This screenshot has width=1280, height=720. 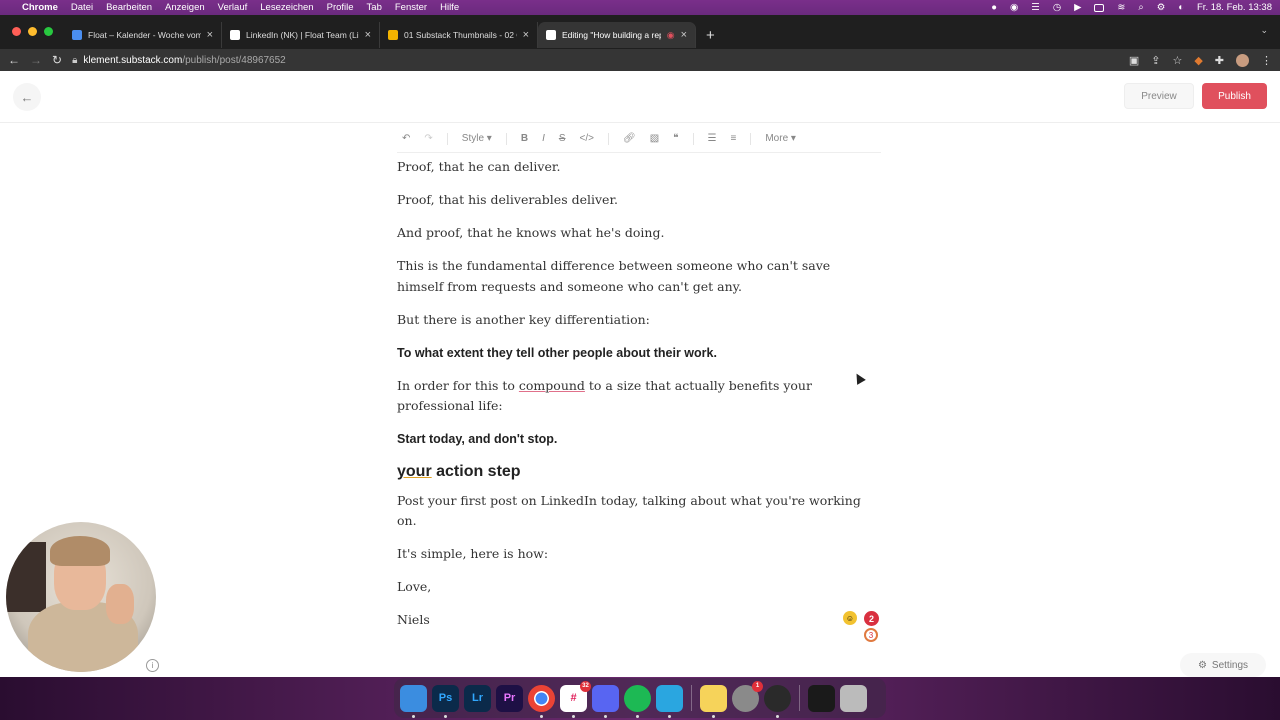 What do you see at coordinates (632, 472) in the screenshot?
I see `section-heading: your action step` at bounding box center [632, 472].